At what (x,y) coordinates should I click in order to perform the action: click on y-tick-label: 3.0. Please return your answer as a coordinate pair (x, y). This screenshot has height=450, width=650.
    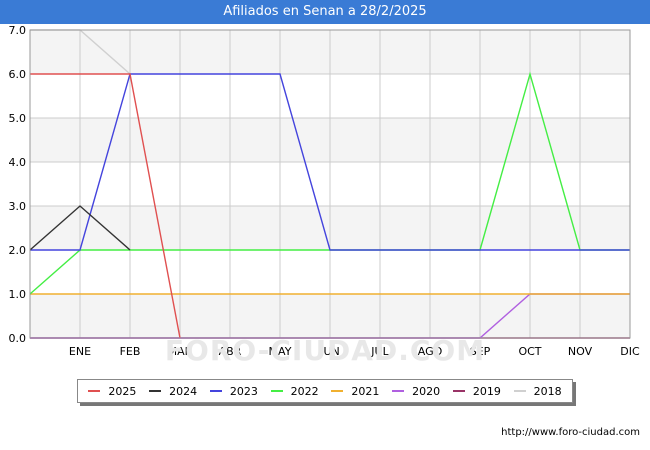
    Looking at the image, I should click on (18, 206).